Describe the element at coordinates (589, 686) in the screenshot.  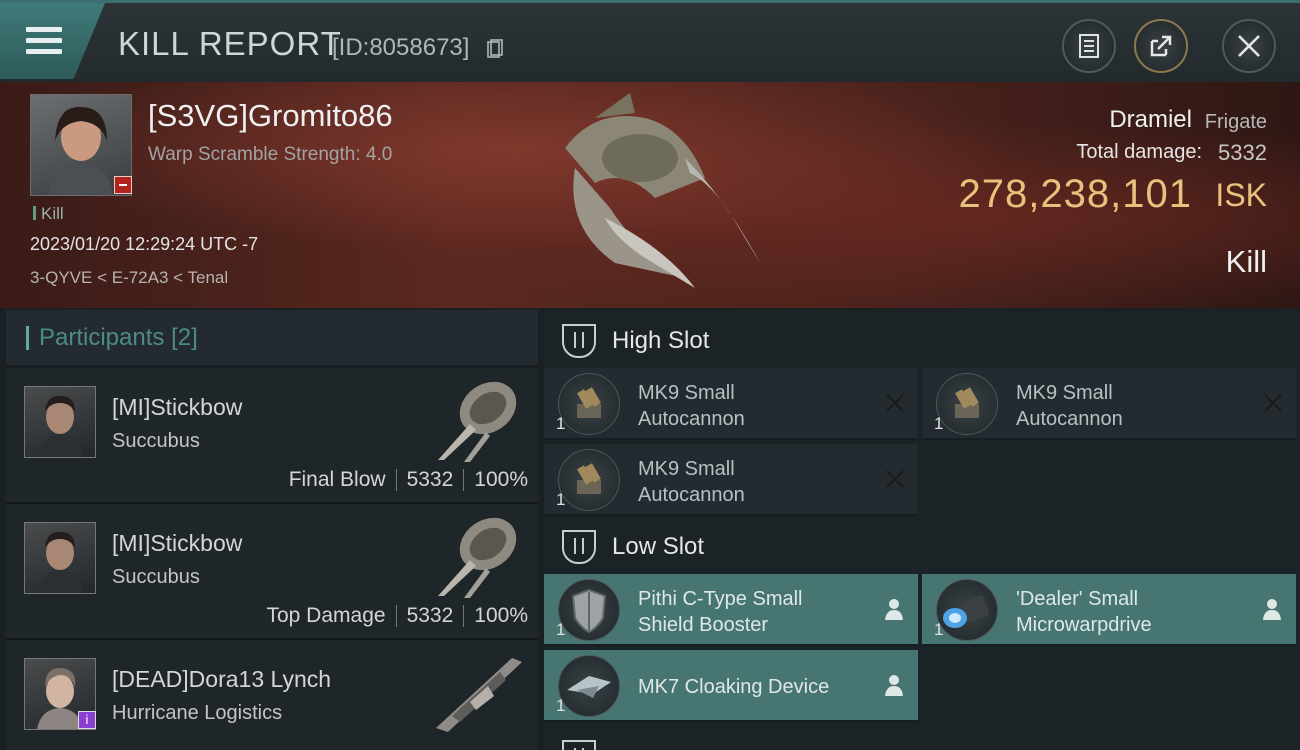
I see `cloaking-device-icon` at that location.